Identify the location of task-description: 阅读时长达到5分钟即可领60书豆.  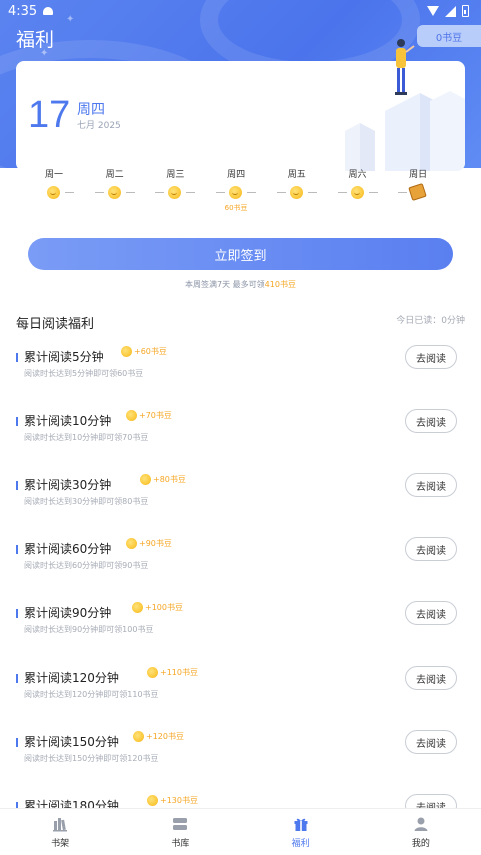
(84, 373).